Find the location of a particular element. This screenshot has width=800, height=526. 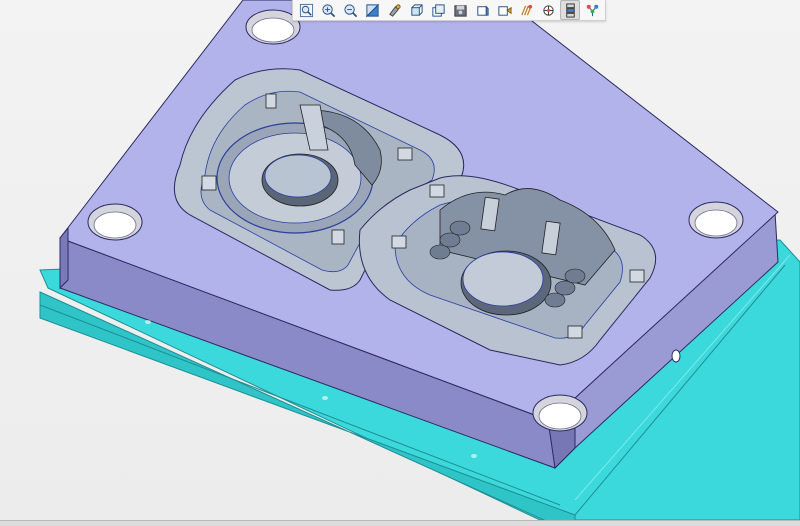

model-tree-icon is located at coordinates (570, 10).